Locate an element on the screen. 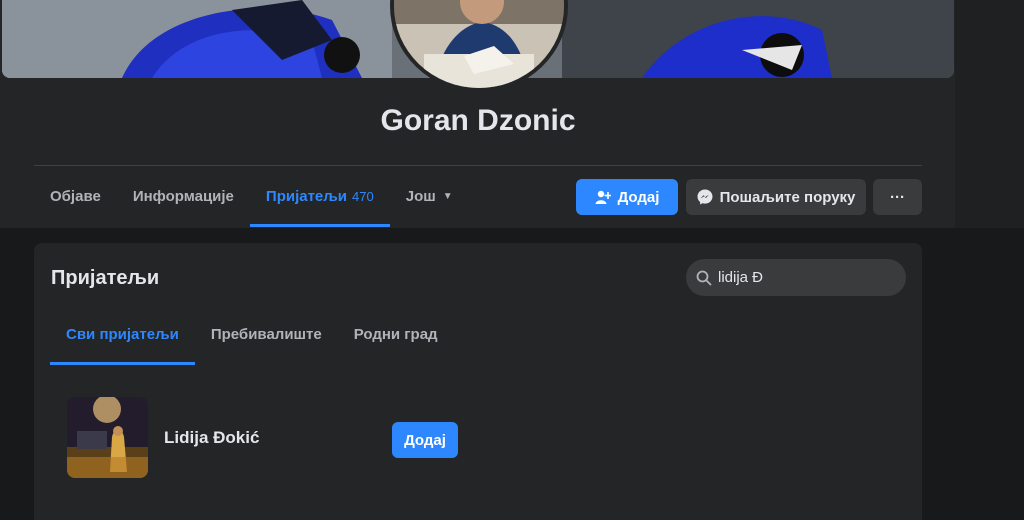 The height and width of the screenshot is (520, 1024). tab-posts: Објаве is located at coordinates (75, 196).